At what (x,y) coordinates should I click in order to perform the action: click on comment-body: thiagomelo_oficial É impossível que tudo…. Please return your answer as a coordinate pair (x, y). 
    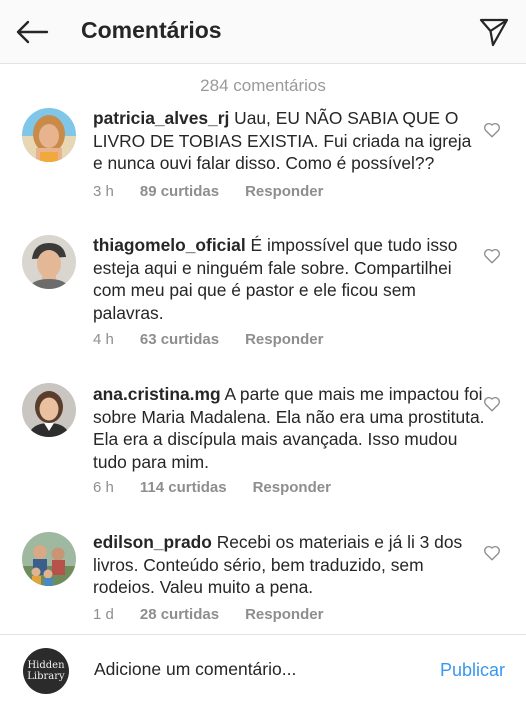
    Looking at the image, I should click on (289, 279).